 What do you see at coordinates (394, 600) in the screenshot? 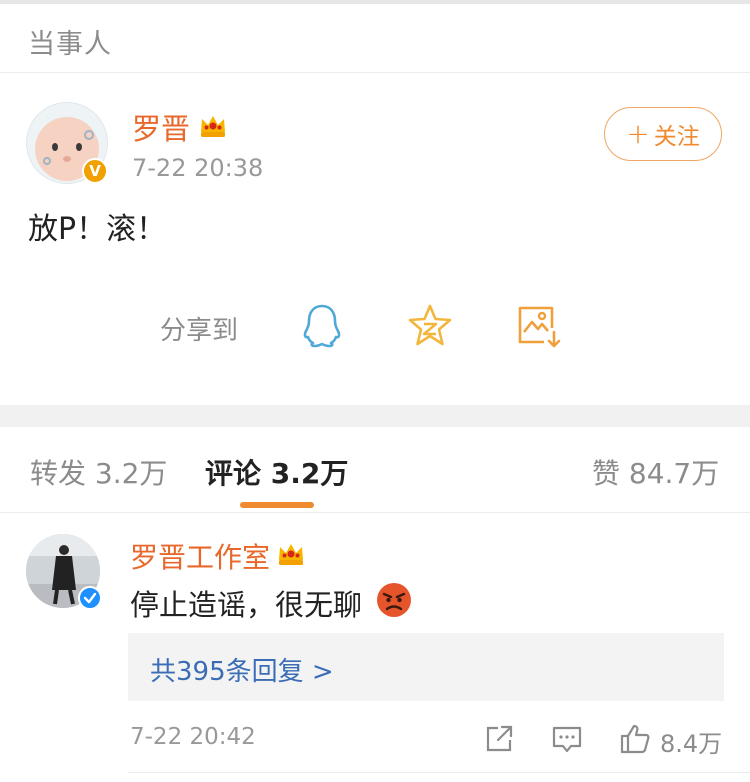
I see `angry-face-icon` at bounding box center [394, 600].